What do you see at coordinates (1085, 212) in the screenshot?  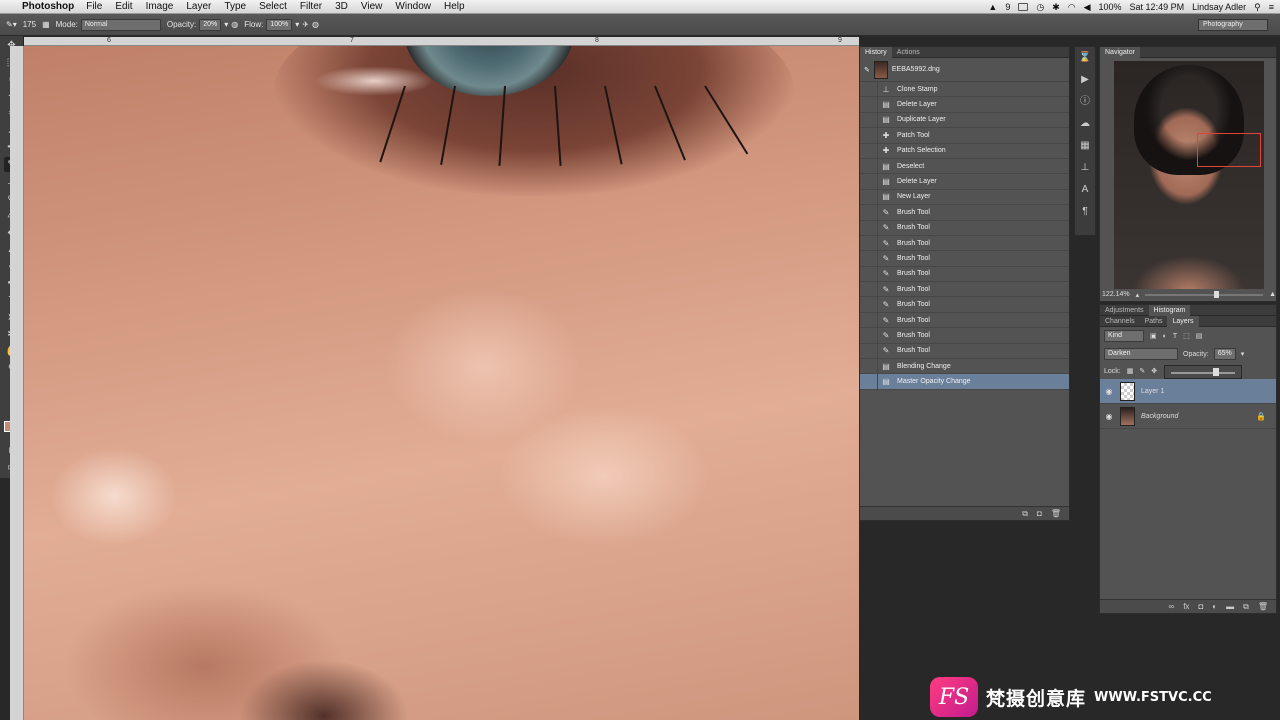 I see `paragraph-icon: ¶` at bounding box center [1085, 212].